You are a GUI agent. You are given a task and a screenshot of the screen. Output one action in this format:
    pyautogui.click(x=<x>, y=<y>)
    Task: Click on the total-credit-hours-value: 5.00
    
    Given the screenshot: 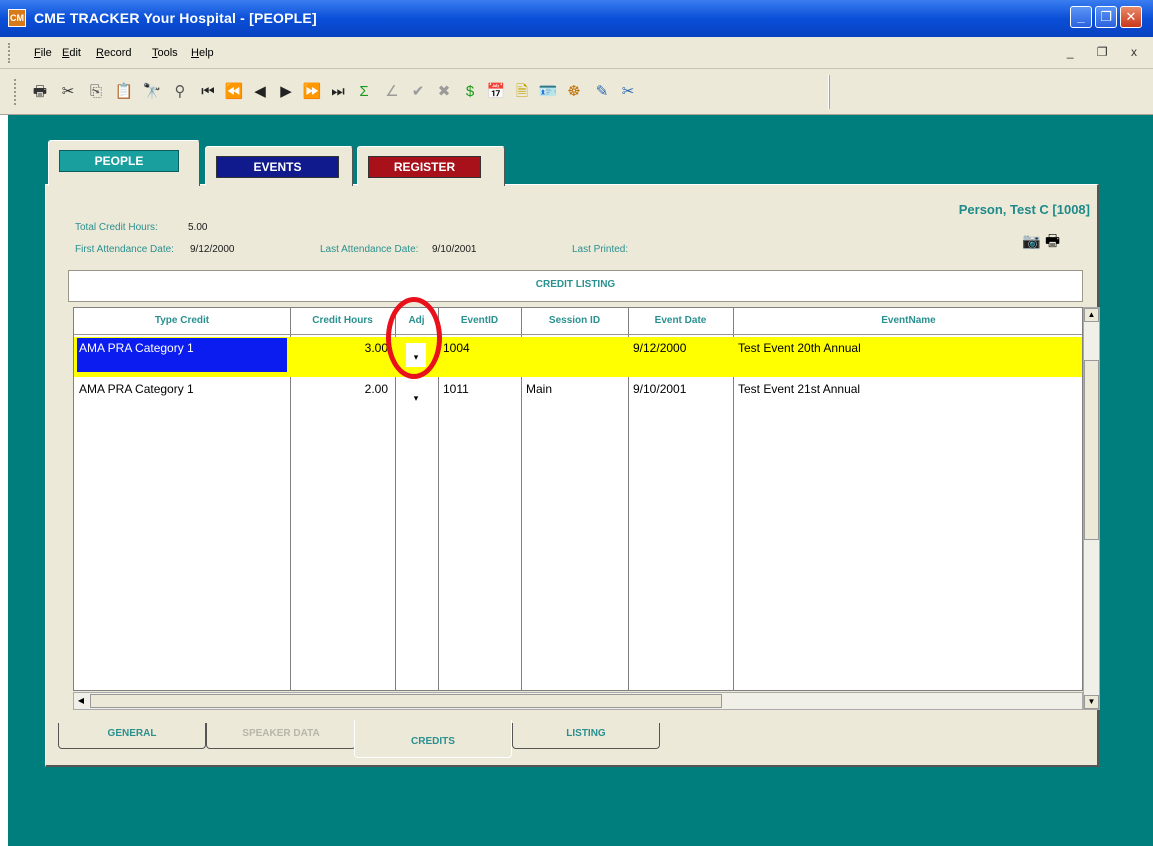 What is the action you would take?
    pyautogui.click(x=198, y=227)
    